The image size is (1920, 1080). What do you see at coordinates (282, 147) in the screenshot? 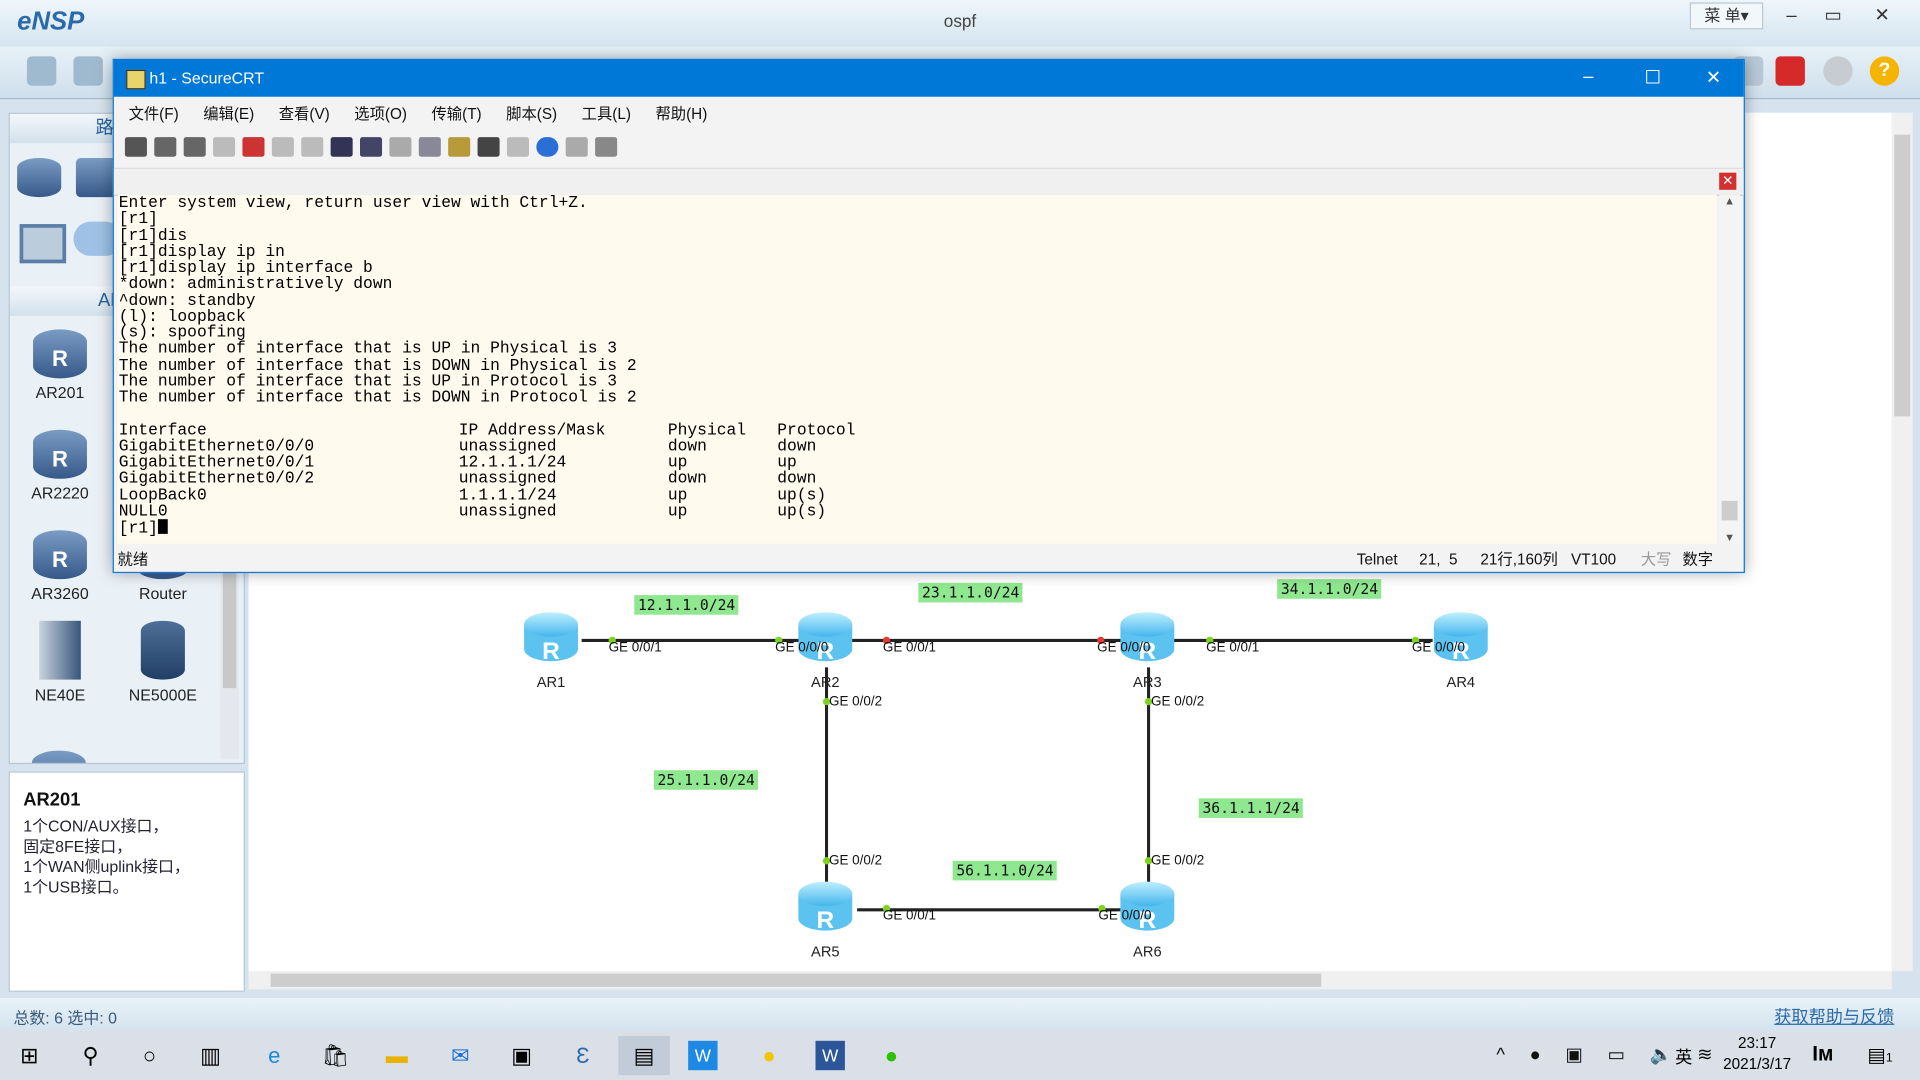
I see `copy-icon` at bounding box center [282, 147].